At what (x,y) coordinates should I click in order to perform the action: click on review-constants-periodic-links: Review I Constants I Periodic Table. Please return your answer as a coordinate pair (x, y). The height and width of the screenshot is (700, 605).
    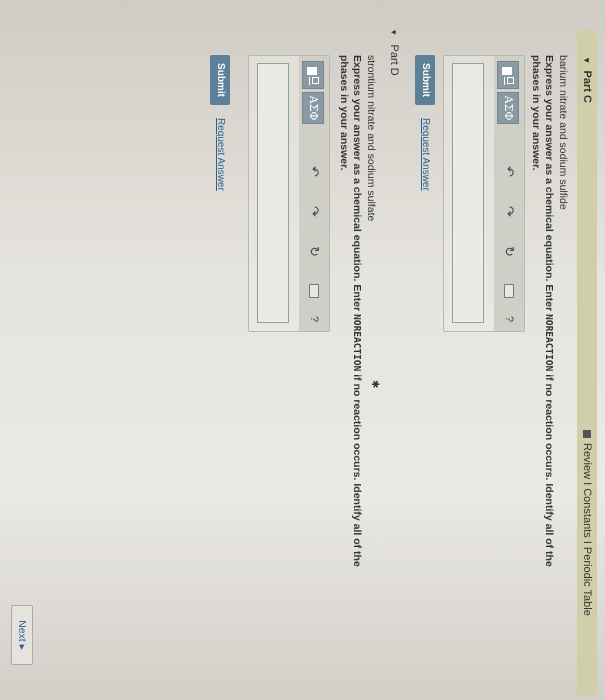
    Looking at the image, I should click on (587, 529).